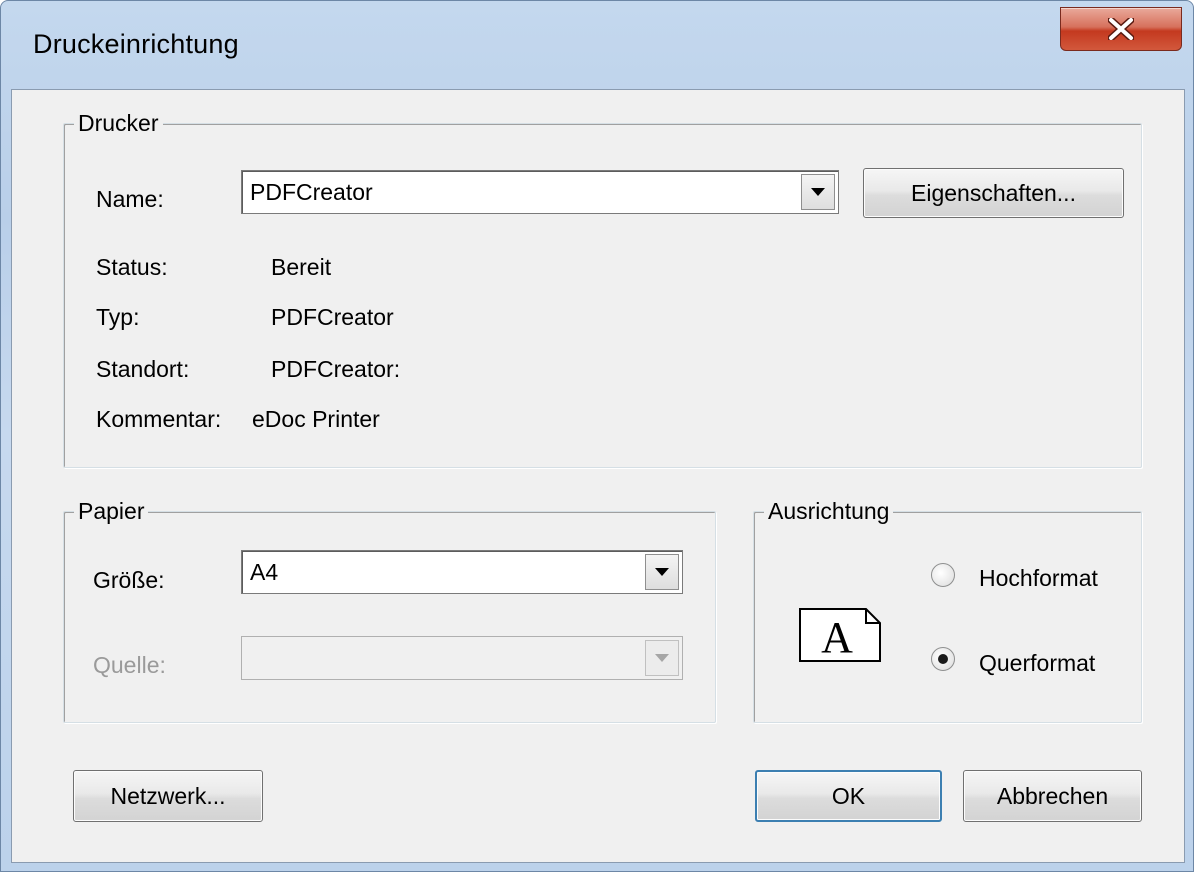  I want to click on close-icon, so click(1121, 29).